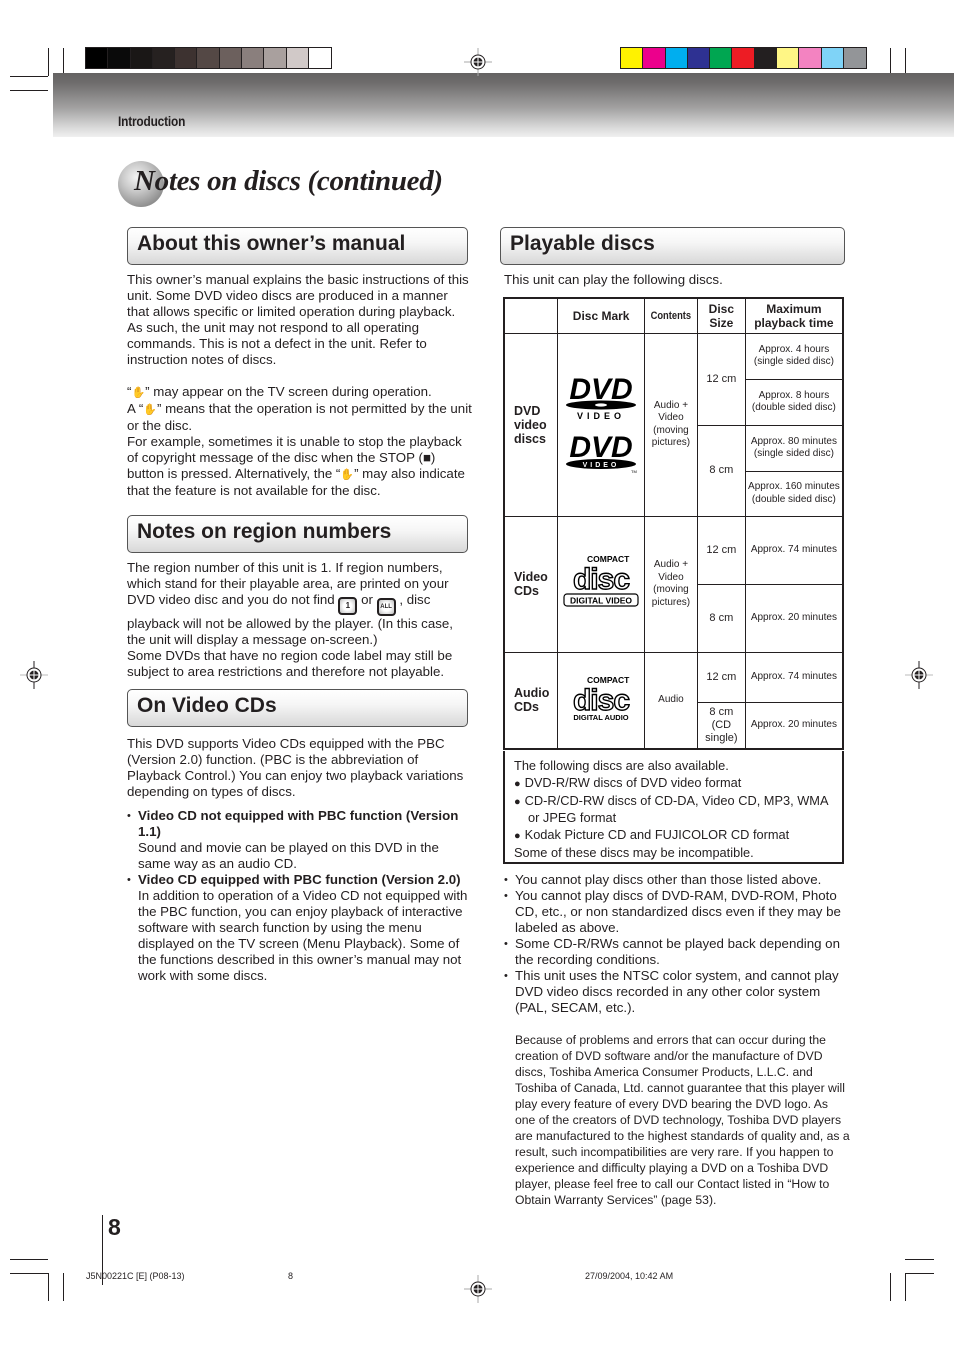  Describe the element at coordinates (721, 725) in the screenshot. I see `size-cell: 8 cm (CD single)` at that location.